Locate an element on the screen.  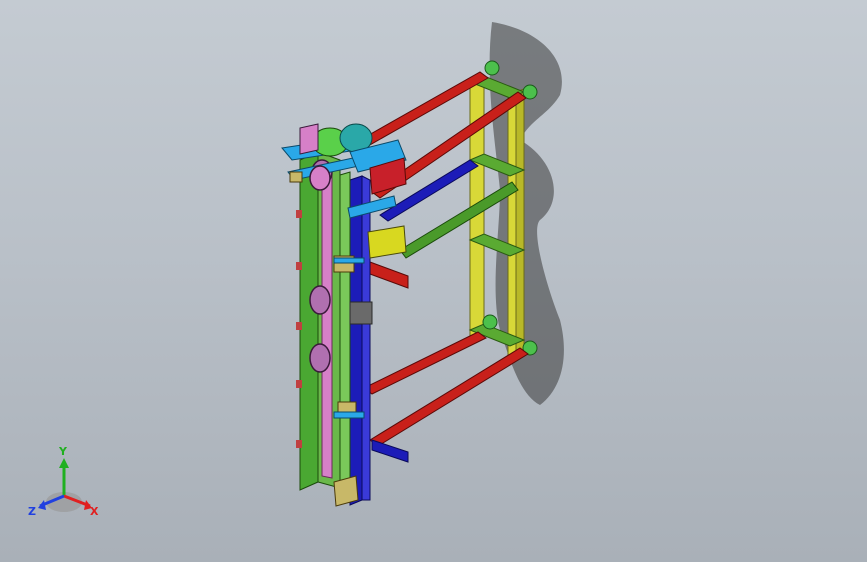
coordinate-triad-icon: Y X Z is located at coordinates (66, 484).